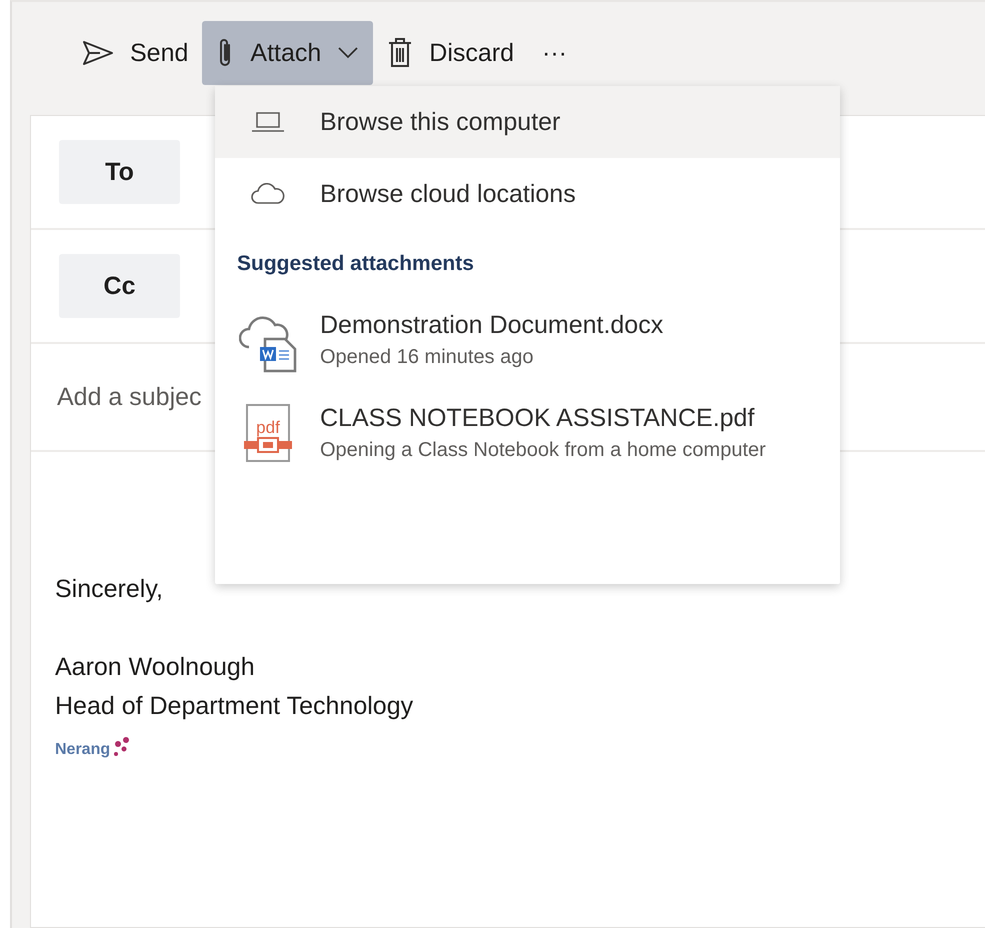 The height and width of the screenshot is (928, 985). What do you see at coordinates (355, 264) in the screenshot?
I see `section-heading: Suggested attachments` at bounding box center [355, 264].